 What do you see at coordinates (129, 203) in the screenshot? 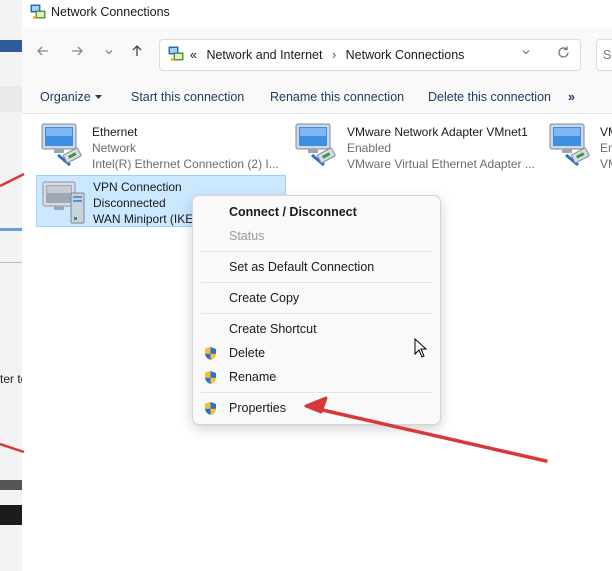
I see `connection-status: Disconnected` at bounding box center [129, 203].